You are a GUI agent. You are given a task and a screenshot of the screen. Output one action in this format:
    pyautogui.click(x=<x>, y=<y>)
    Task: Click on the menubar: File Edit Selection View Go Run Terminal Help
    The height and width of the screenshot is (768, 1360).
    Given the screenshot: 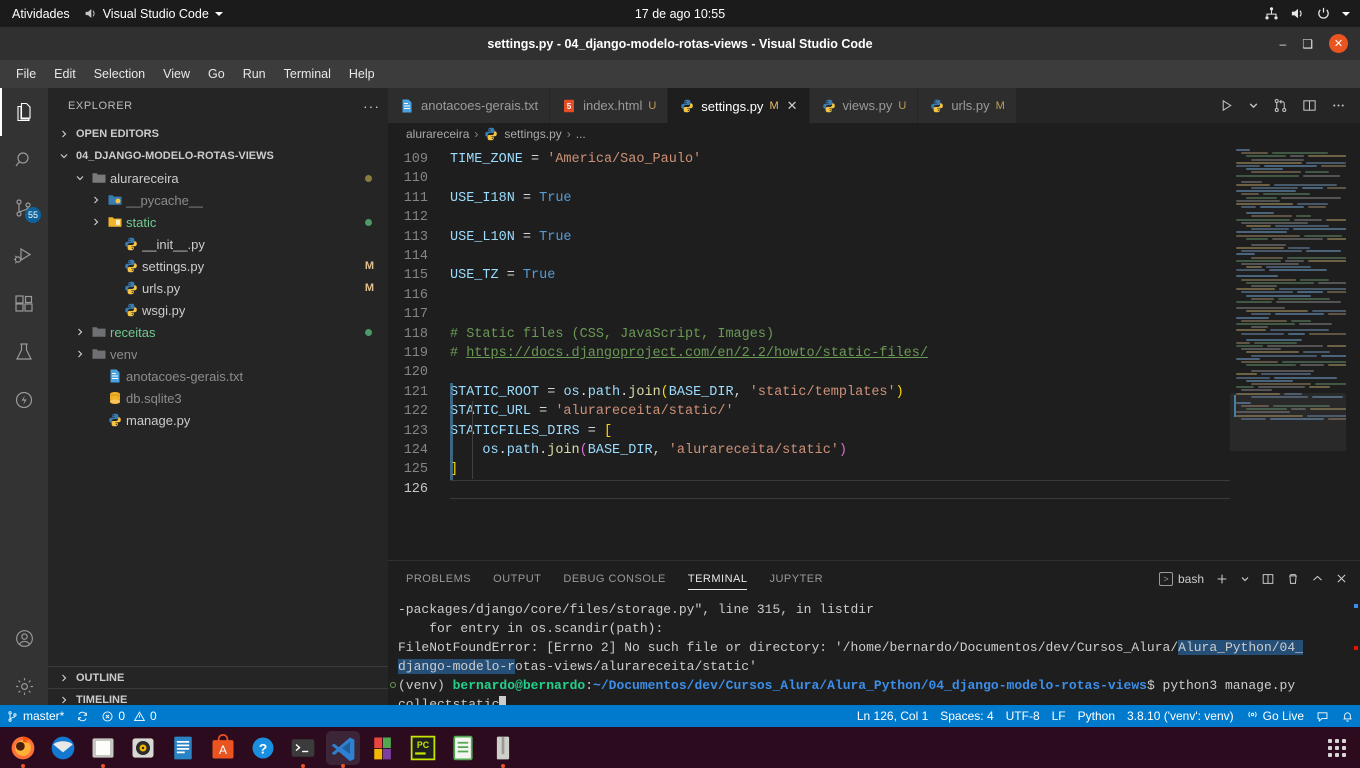 What is the action you would take?
    pyautogui.click(x=680, y=74)
    